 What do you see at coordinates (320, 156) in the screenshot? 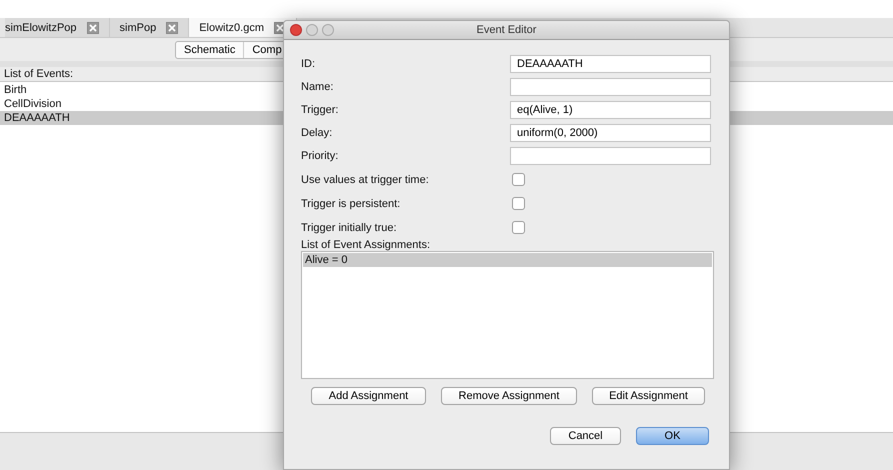
I see `field-label: Priority:` at bounding box center [320, 156].